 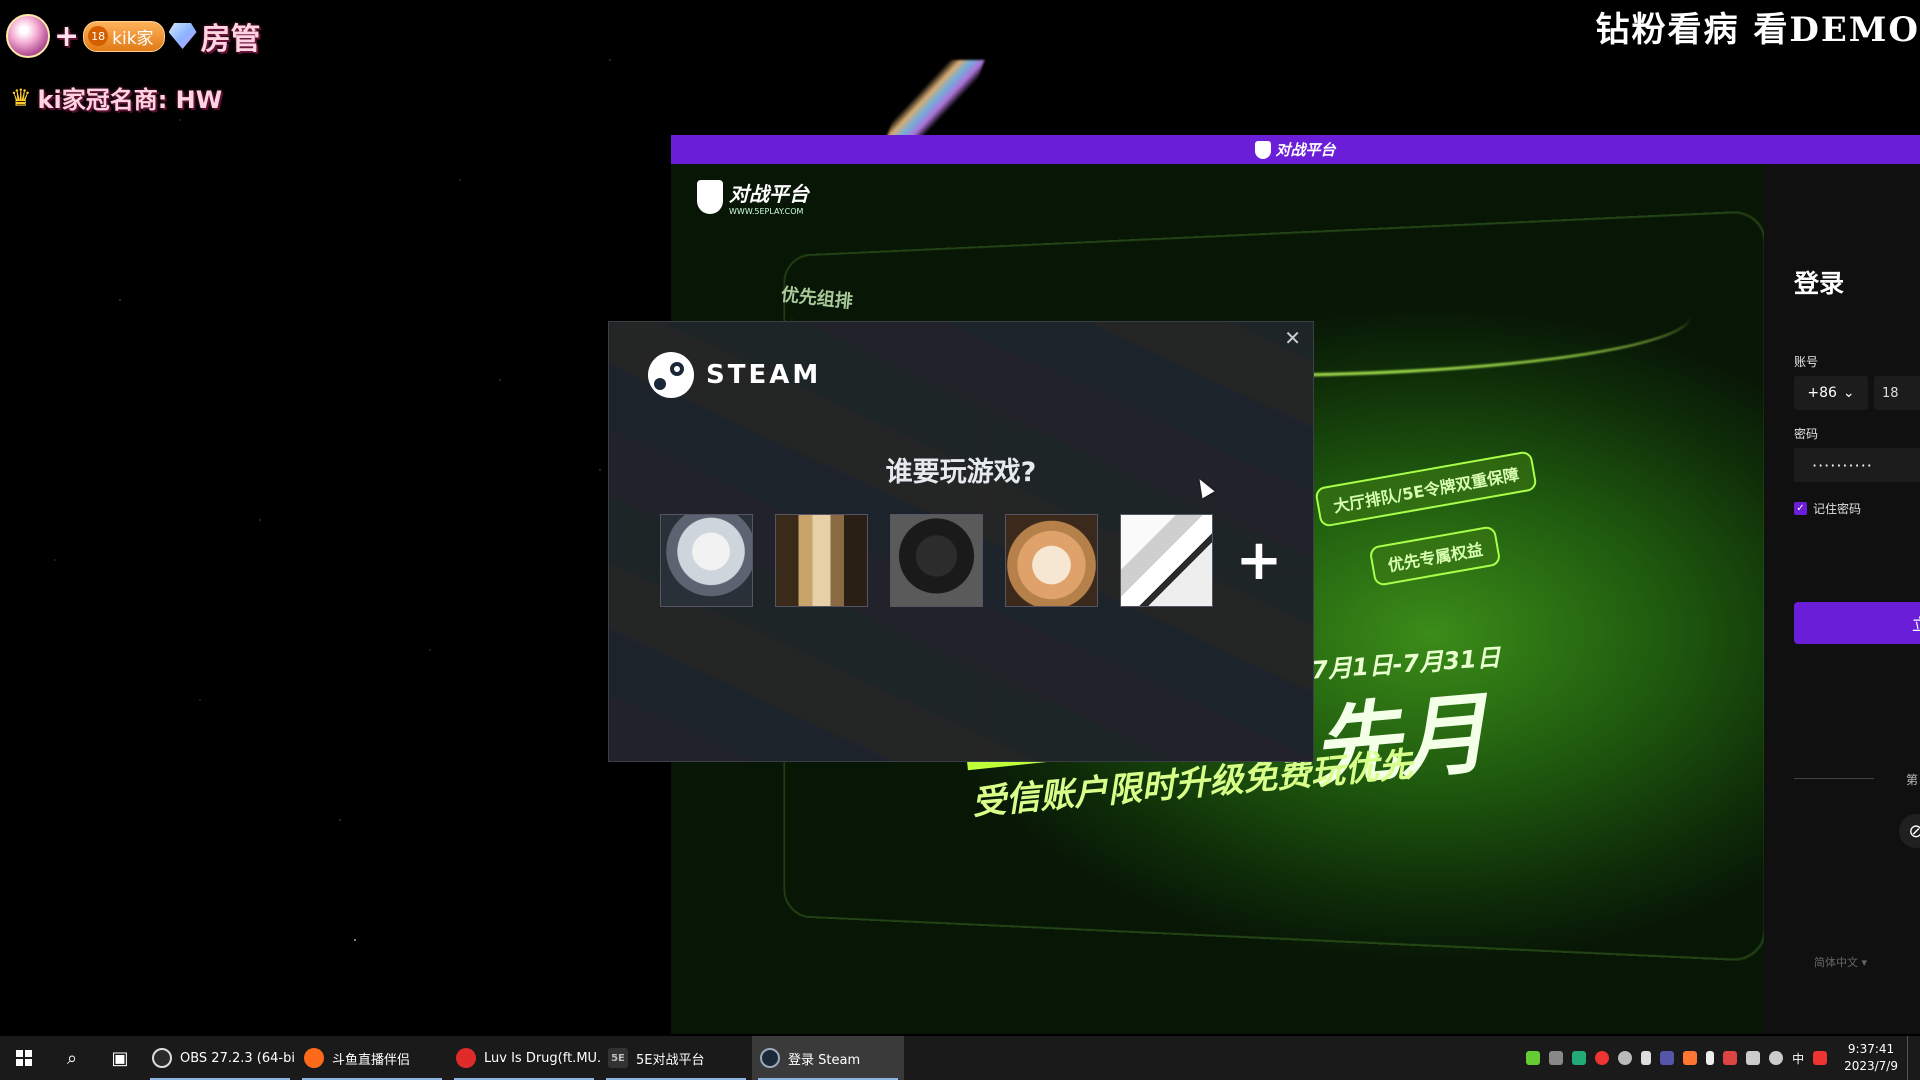 I want to click on task-view-icon: ▣, so click(x=120, y=1058).